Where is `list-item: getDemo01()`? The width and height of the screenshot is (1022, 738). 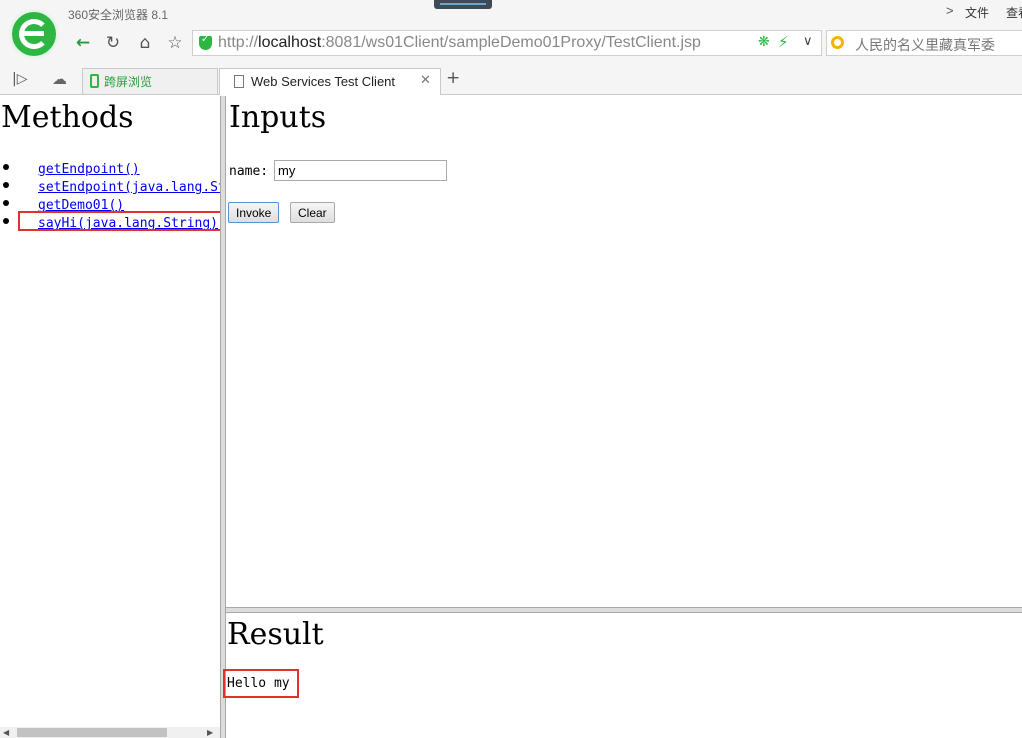 list-item: getDemo01() is located at coordinates (111, 203).